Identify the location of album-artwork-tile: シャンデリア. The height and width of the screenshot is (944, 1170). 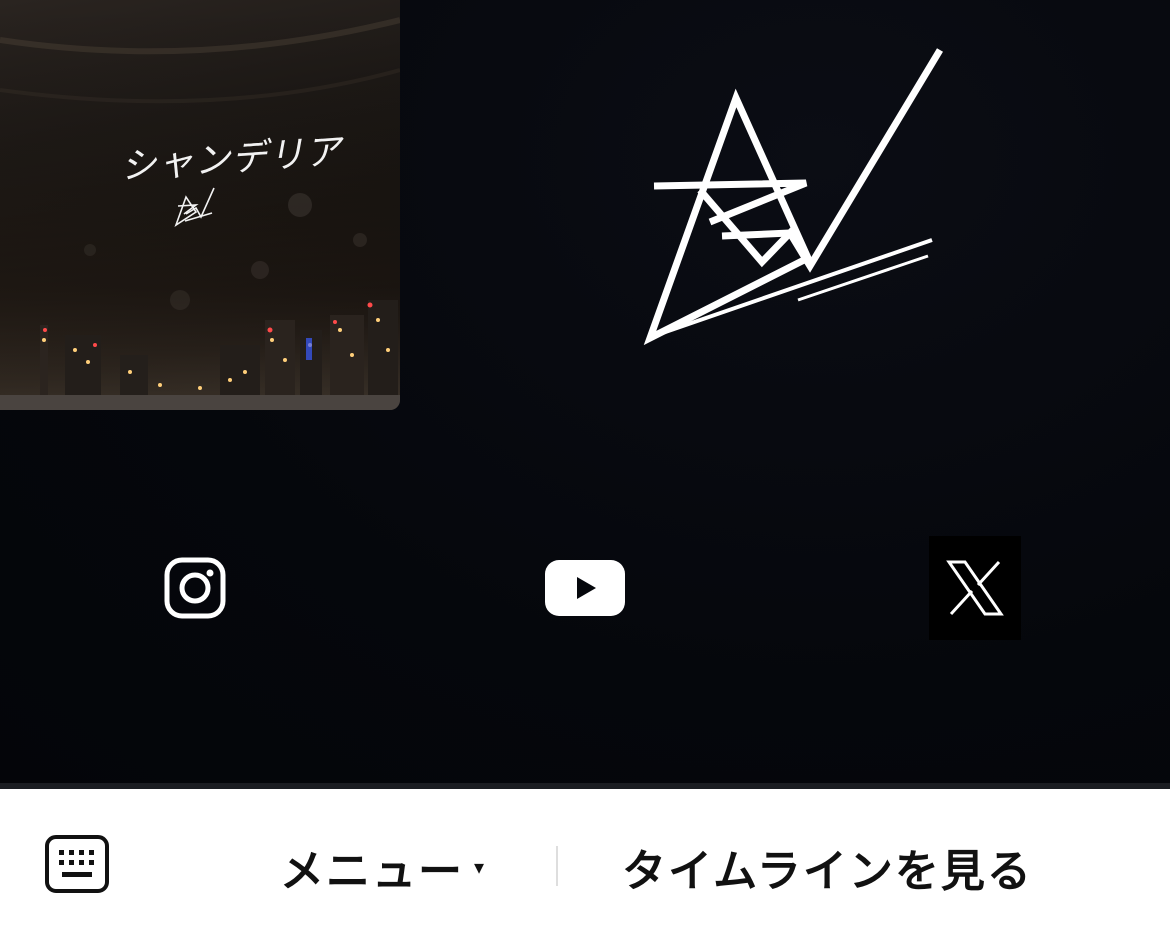
(200, 205).